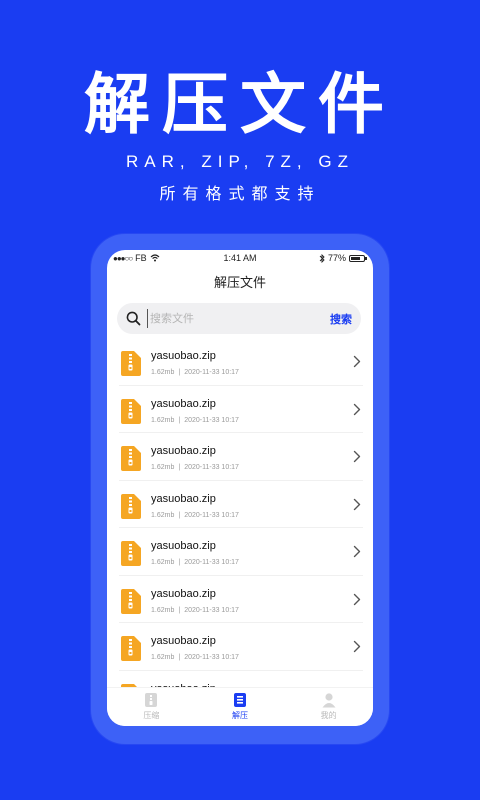 The width and height of the screenshot is (480, 800). Describe the element at coordinates (240, 258) in the screenshot. I see `status-bar: ●●●○○ FB 1:41 AM 77%` at that location.